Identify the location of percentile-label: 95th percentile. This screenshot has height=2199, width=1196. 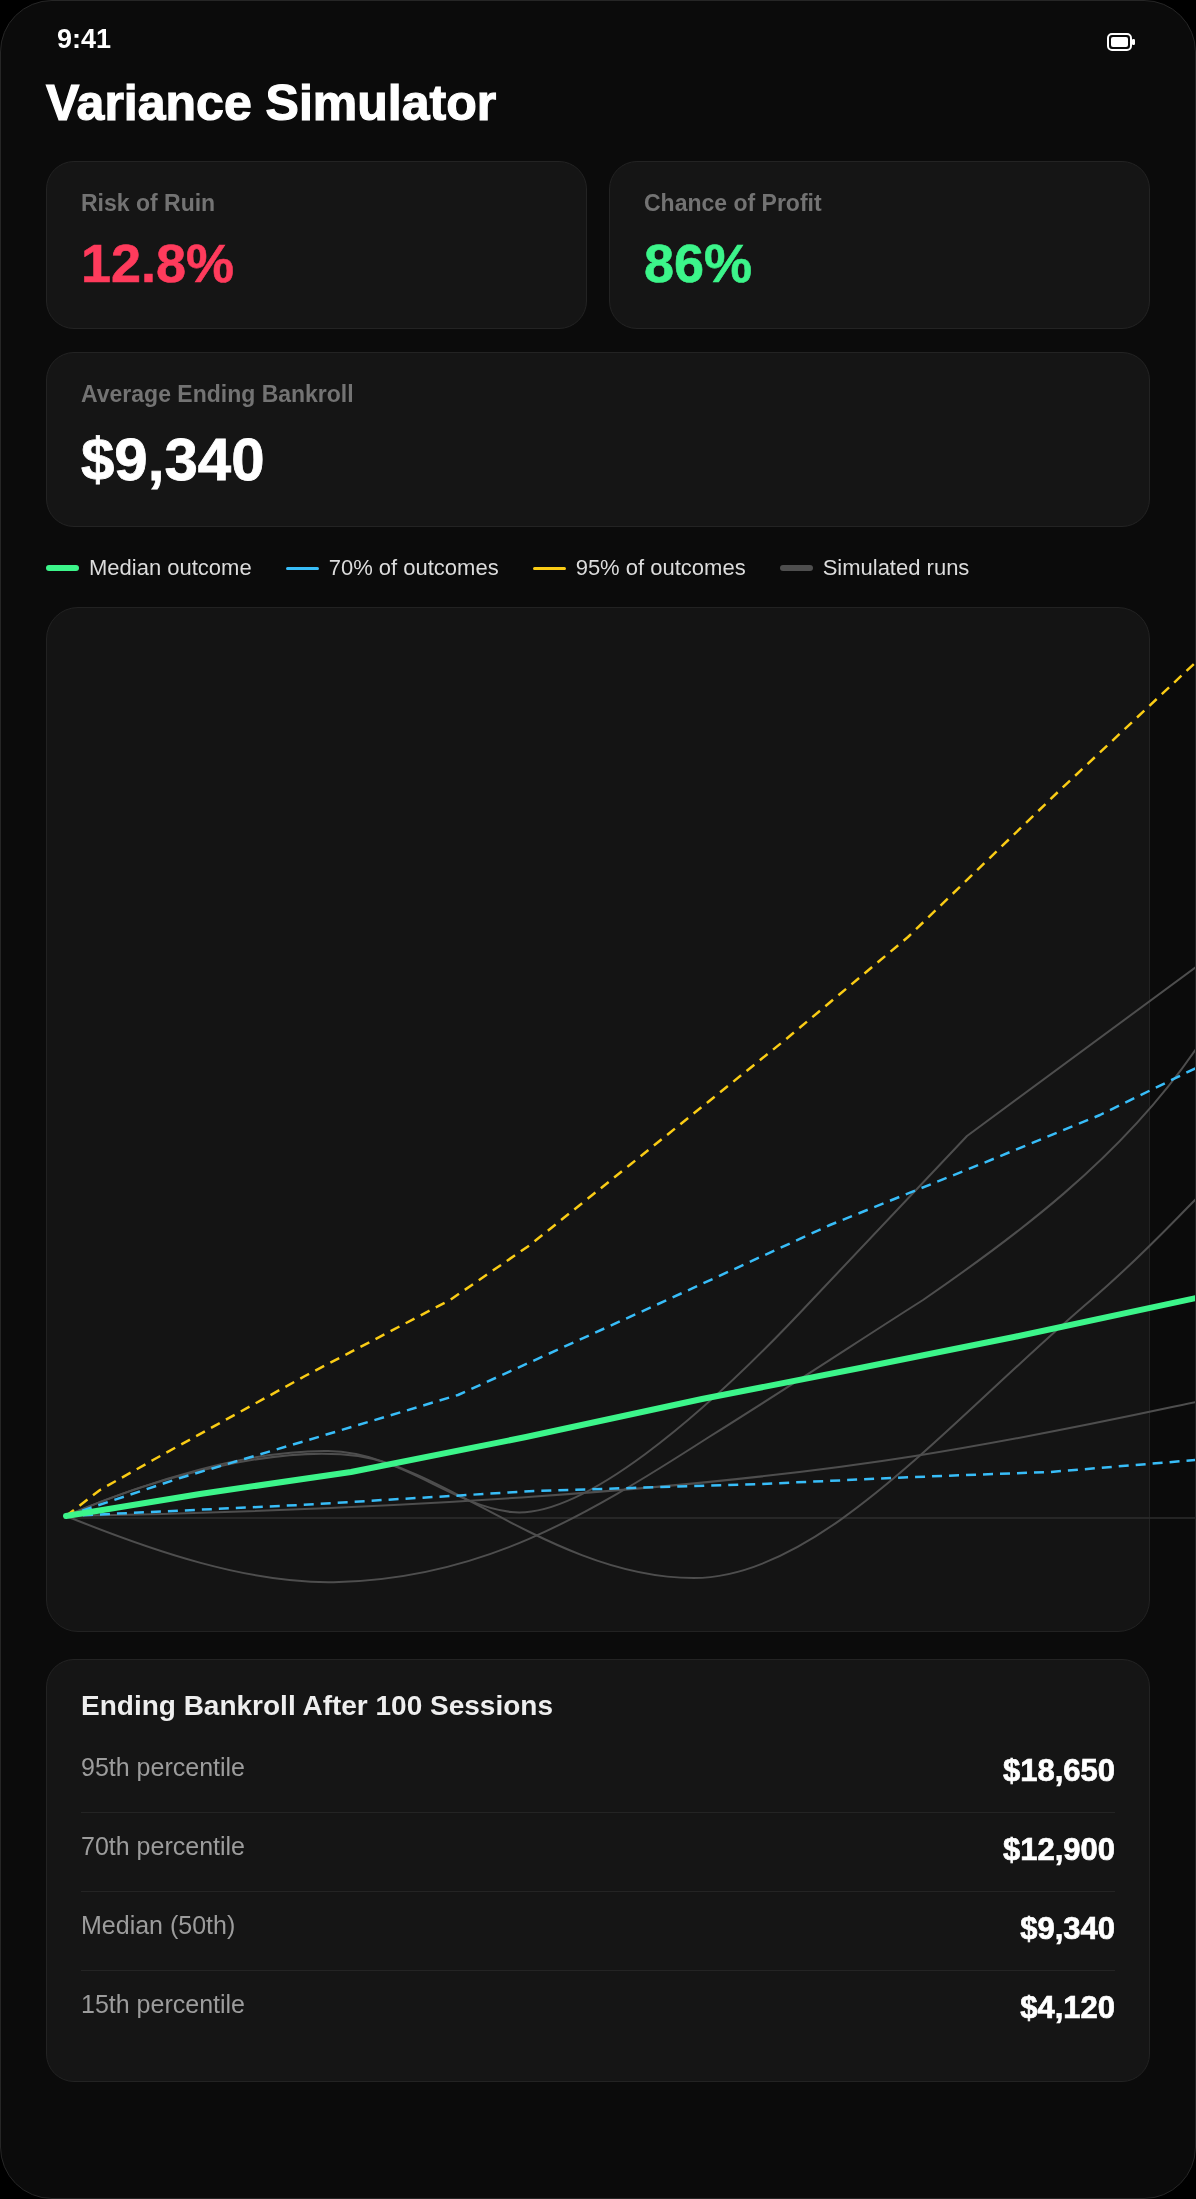
(163, 1766).